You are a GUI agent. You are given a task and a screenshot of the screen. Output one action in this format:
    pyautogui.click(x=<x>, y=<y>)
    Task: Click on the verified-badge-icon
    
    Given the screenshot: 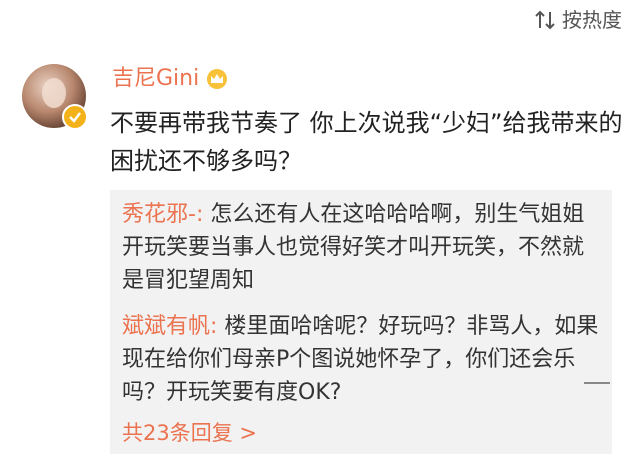 What is the action you would take?
    pyautogui.click(x=75, y=117)
    